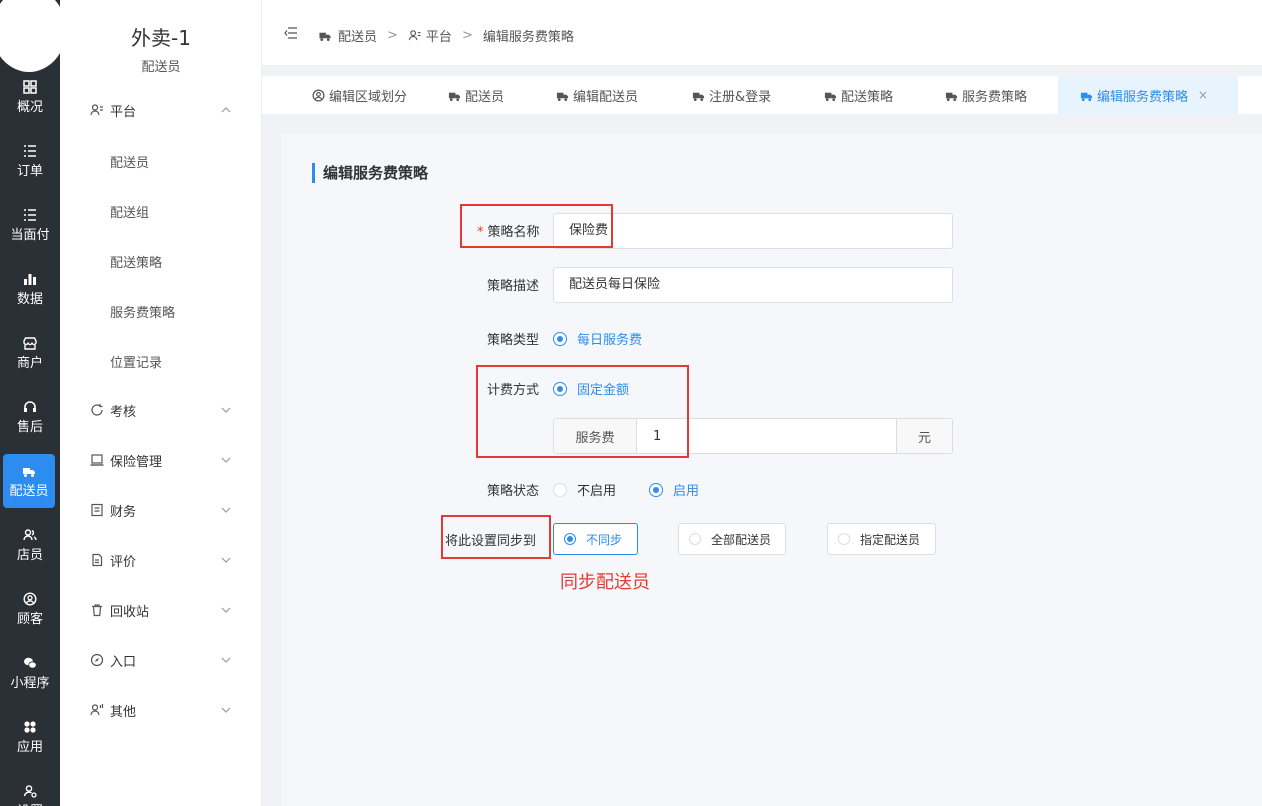  Describe the element at coordinates (30, 609) in the screenshot. I see `rail-item-customer: 顾客` at that location.